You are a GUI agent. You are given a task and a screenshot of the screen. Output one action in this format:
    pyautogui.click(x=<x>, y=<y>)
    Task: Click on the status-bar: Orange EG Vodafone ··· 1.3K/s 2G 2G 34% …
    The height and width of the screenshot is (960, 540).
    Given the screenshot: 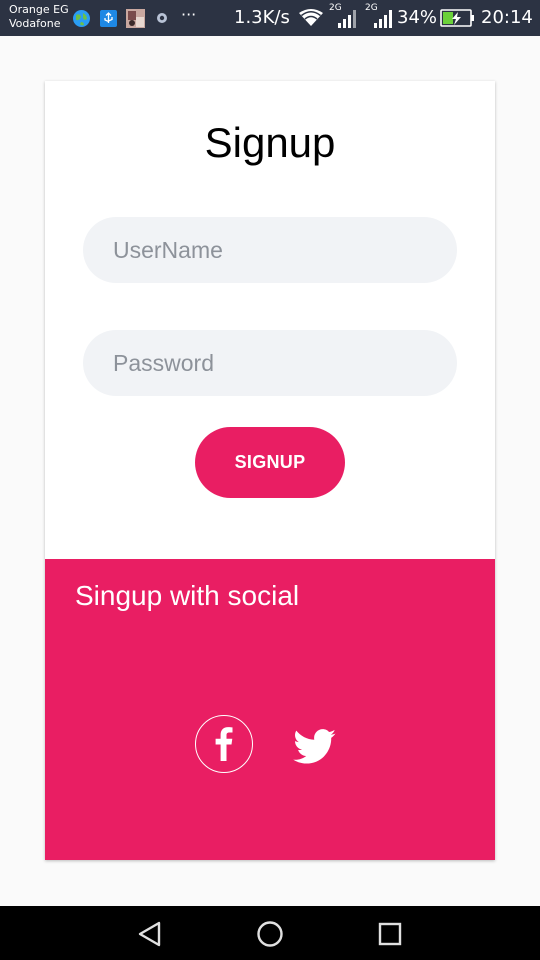 What is the action you would take?
    pyautogui.click(x=270, y=18)
    